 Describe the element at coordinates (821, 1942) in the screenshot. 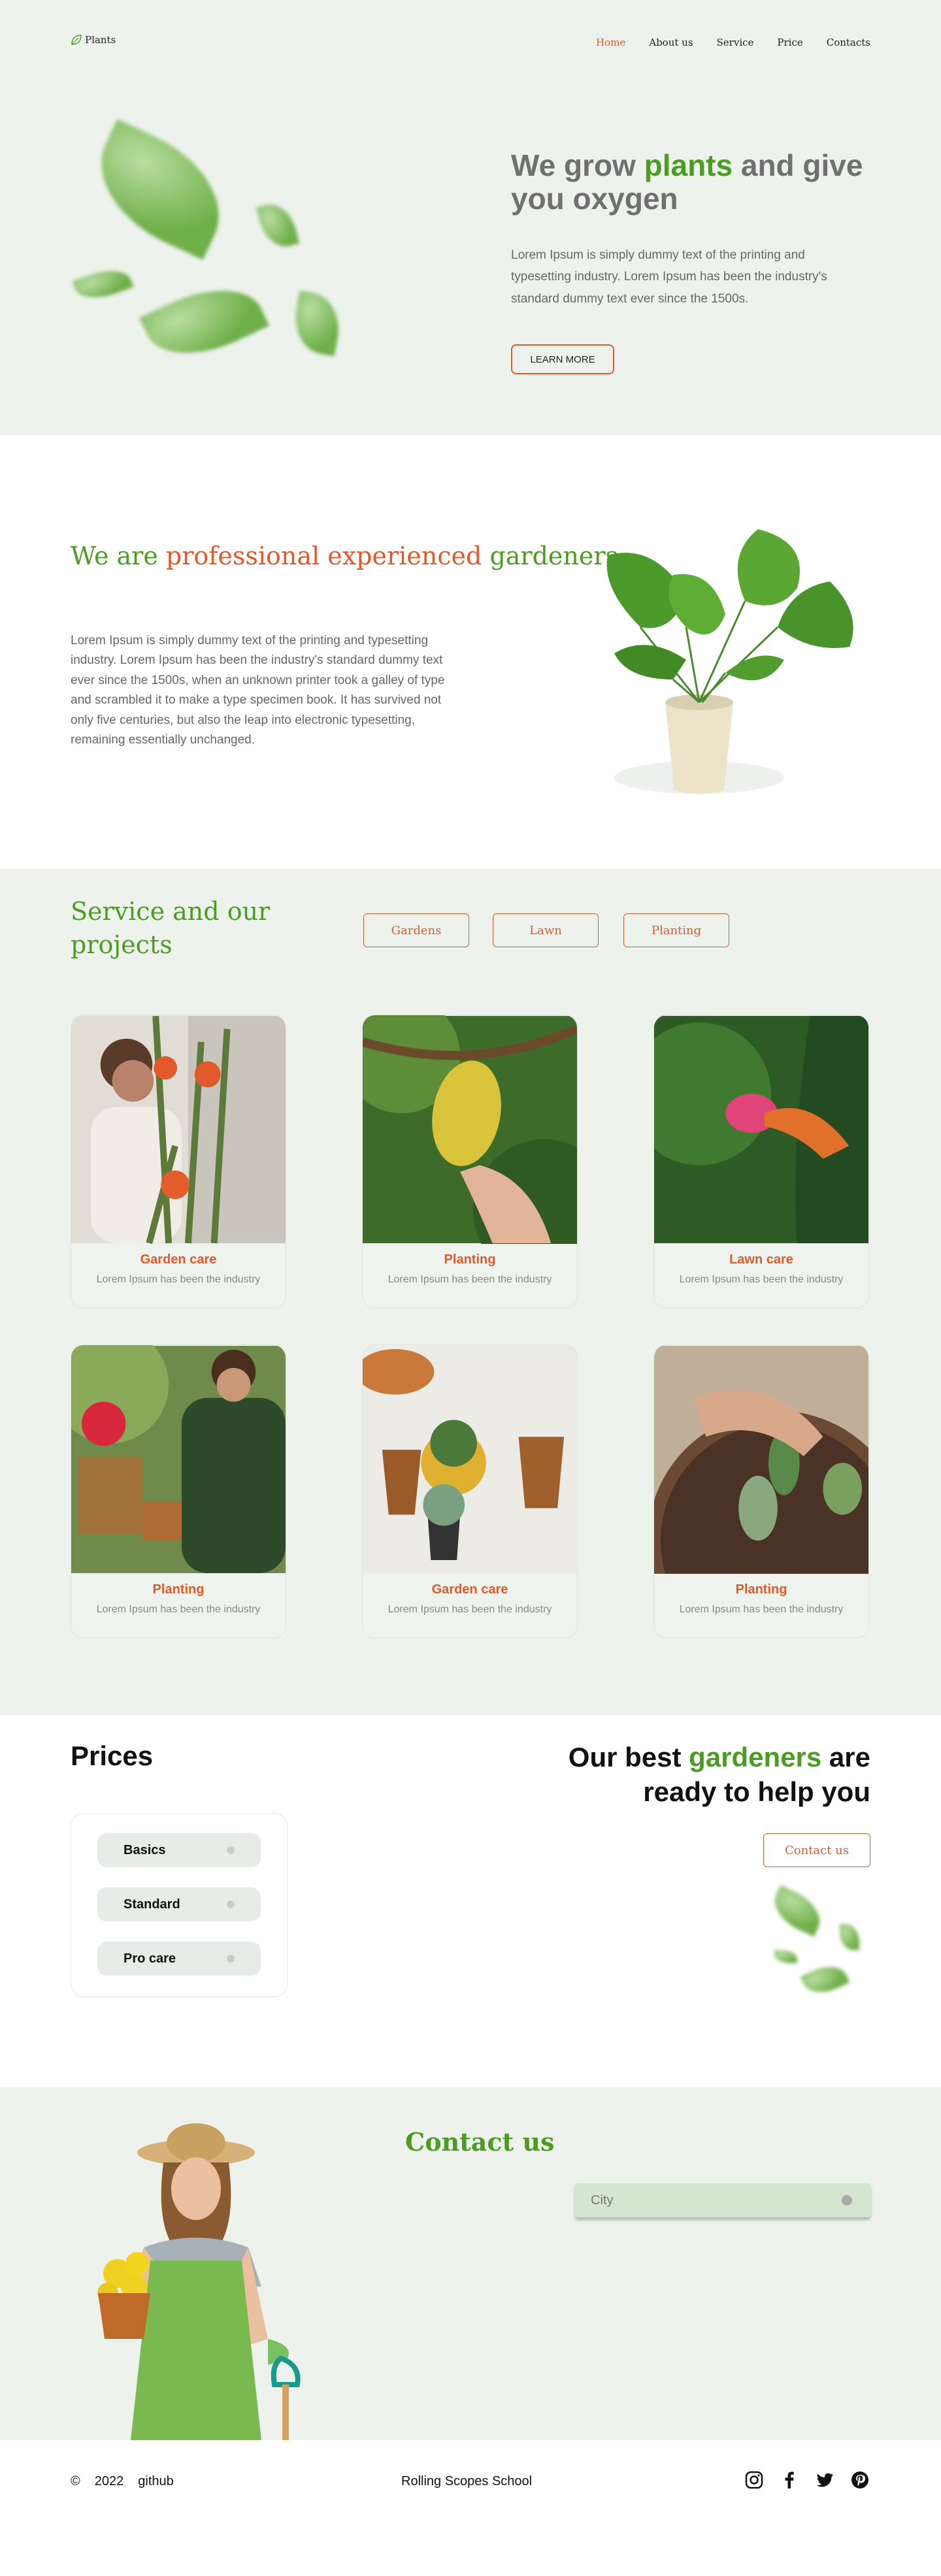

I see `small-leaves-image` at that location.